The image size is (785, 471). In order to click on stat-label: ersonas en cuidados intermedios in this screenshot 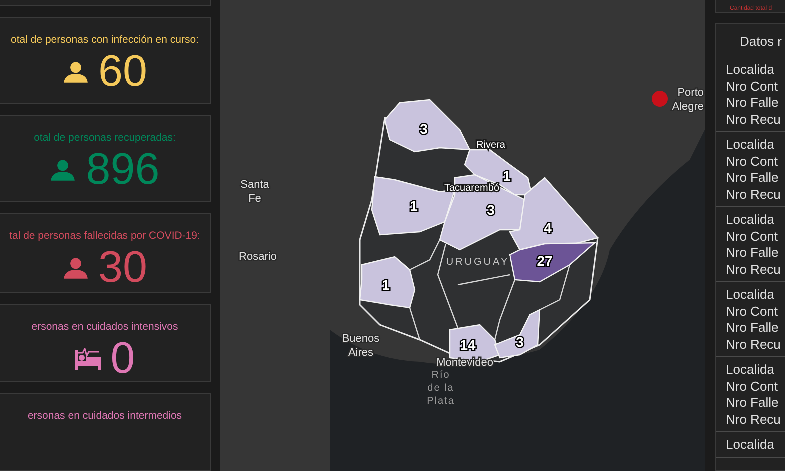, I will do `click(105, 416)`.